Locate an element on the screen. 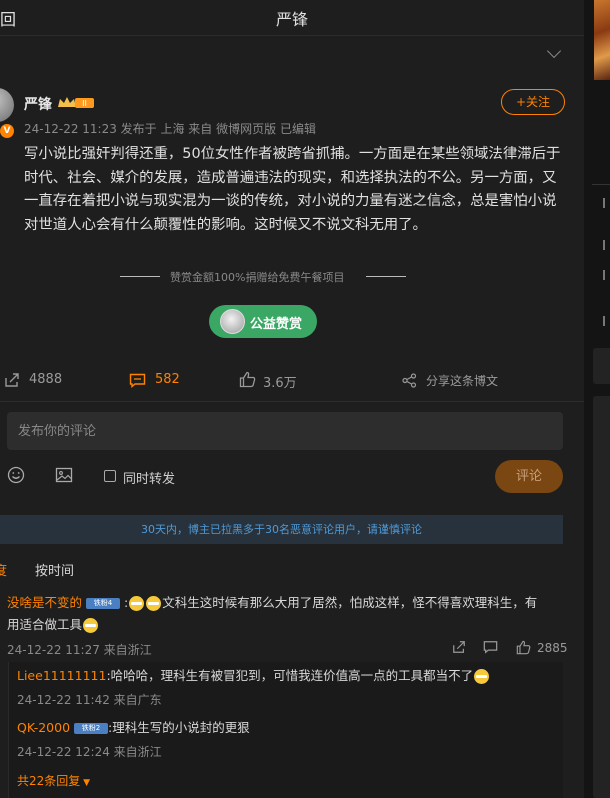  donate-button: 公益赞赏 is located at coordinates (263, 321).